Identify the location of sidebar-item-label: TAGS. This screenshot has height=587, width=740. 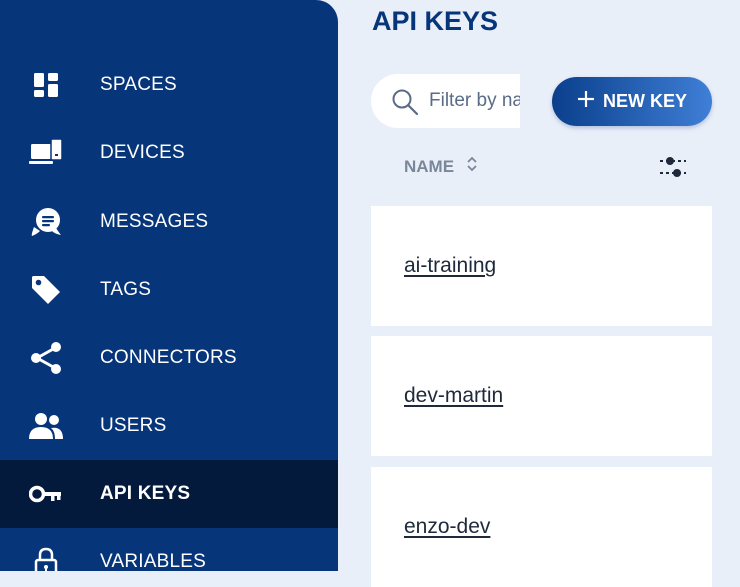
(126, 289).